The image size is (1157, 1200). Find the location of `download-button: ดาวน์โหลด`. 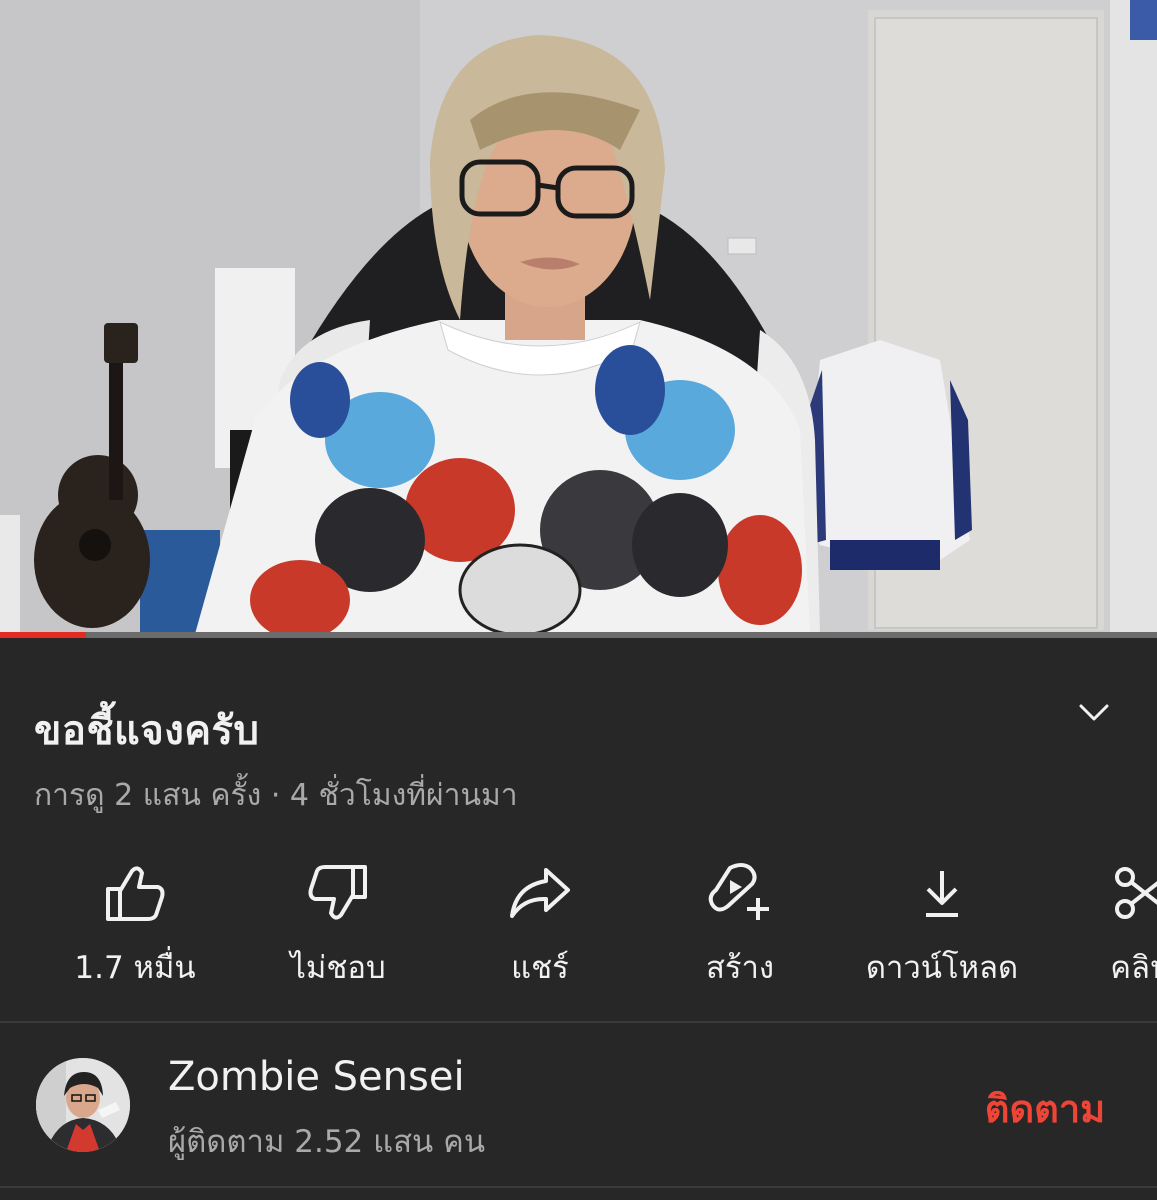

download-button: ดาวน์โหลด is located at coordinates (942, 928).